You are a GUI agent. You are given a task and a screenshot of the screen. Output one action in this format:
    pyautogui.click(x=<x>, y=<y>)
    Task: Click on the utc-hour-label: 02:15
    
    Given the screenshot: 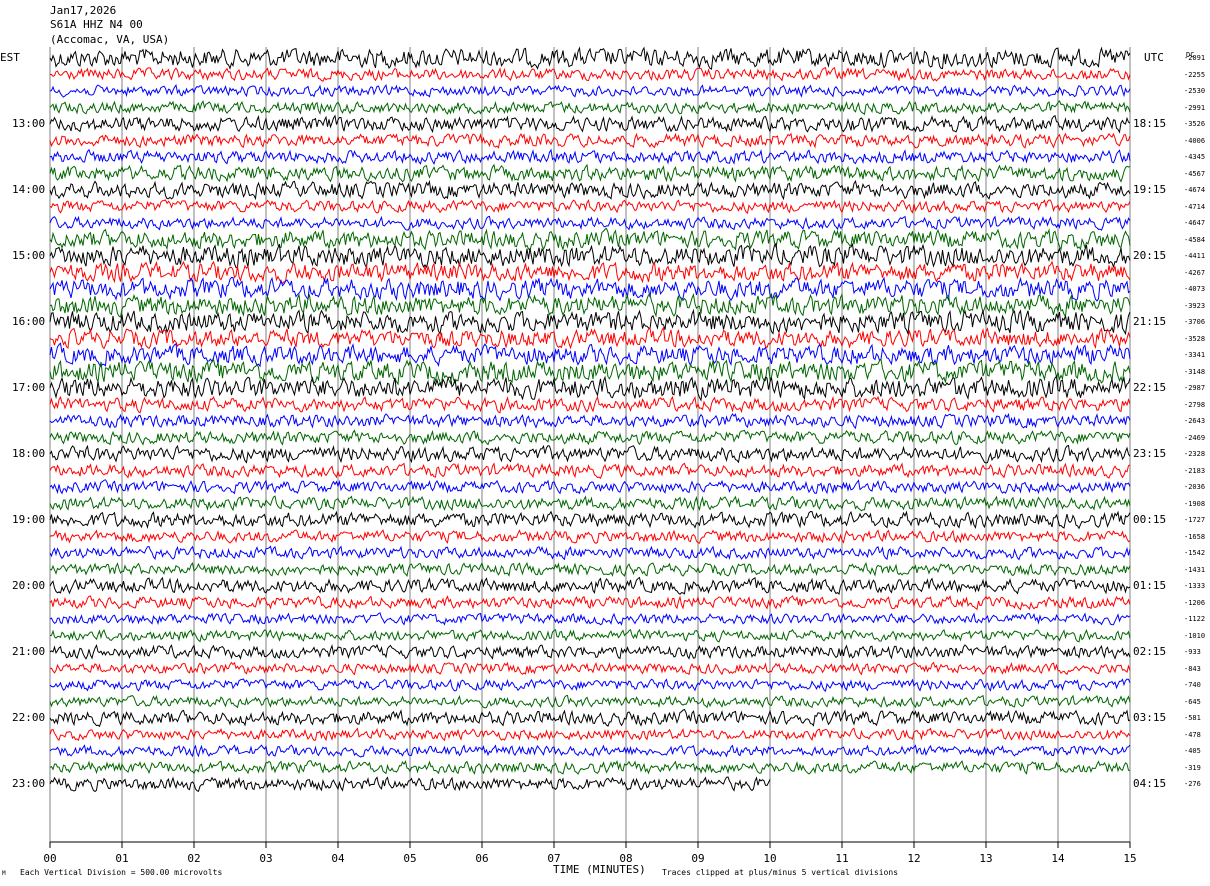 What is the action you would take?
    pyautogui.click(x=1150, y=651)
    